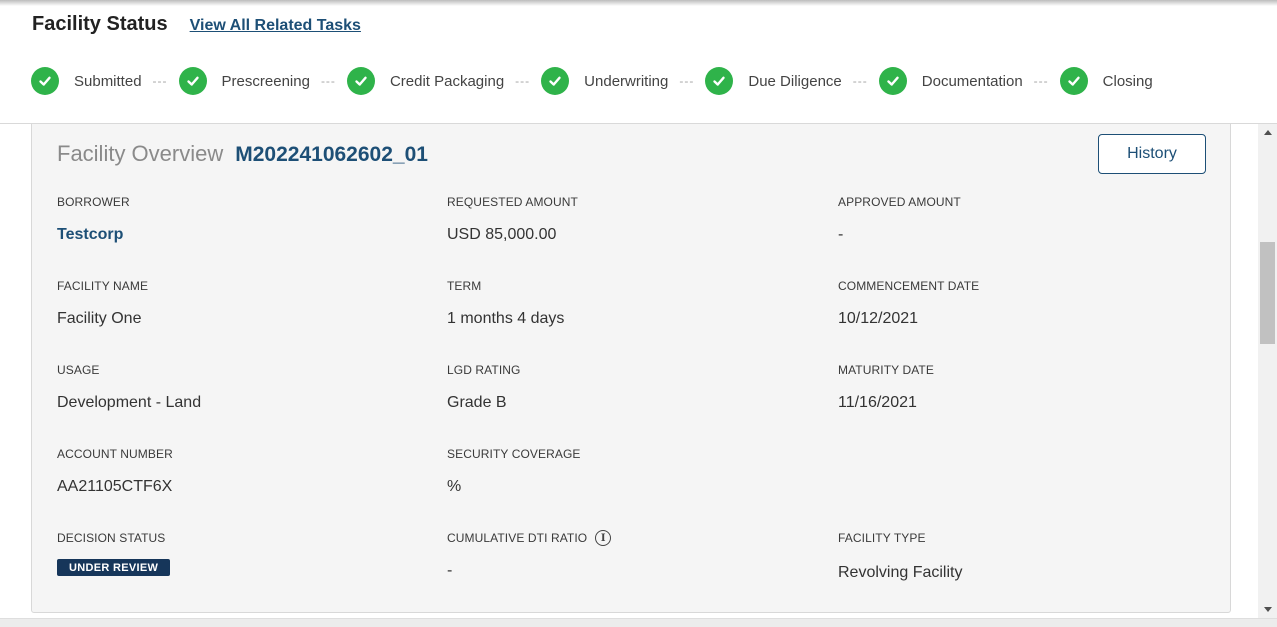 Image resolution: width=1277 pixels, height=627 pixels. I want to click on field-value: 10/12/2021, so click(878, 318).